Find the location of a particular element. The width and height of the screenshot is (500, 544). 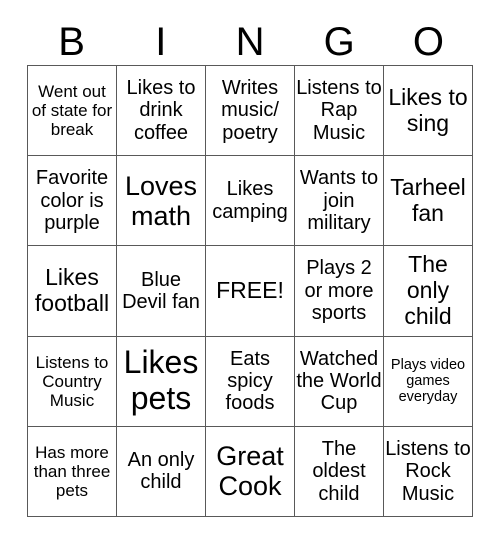

bingo-cell-label: The oldest child is located at coordinates (339, 471).